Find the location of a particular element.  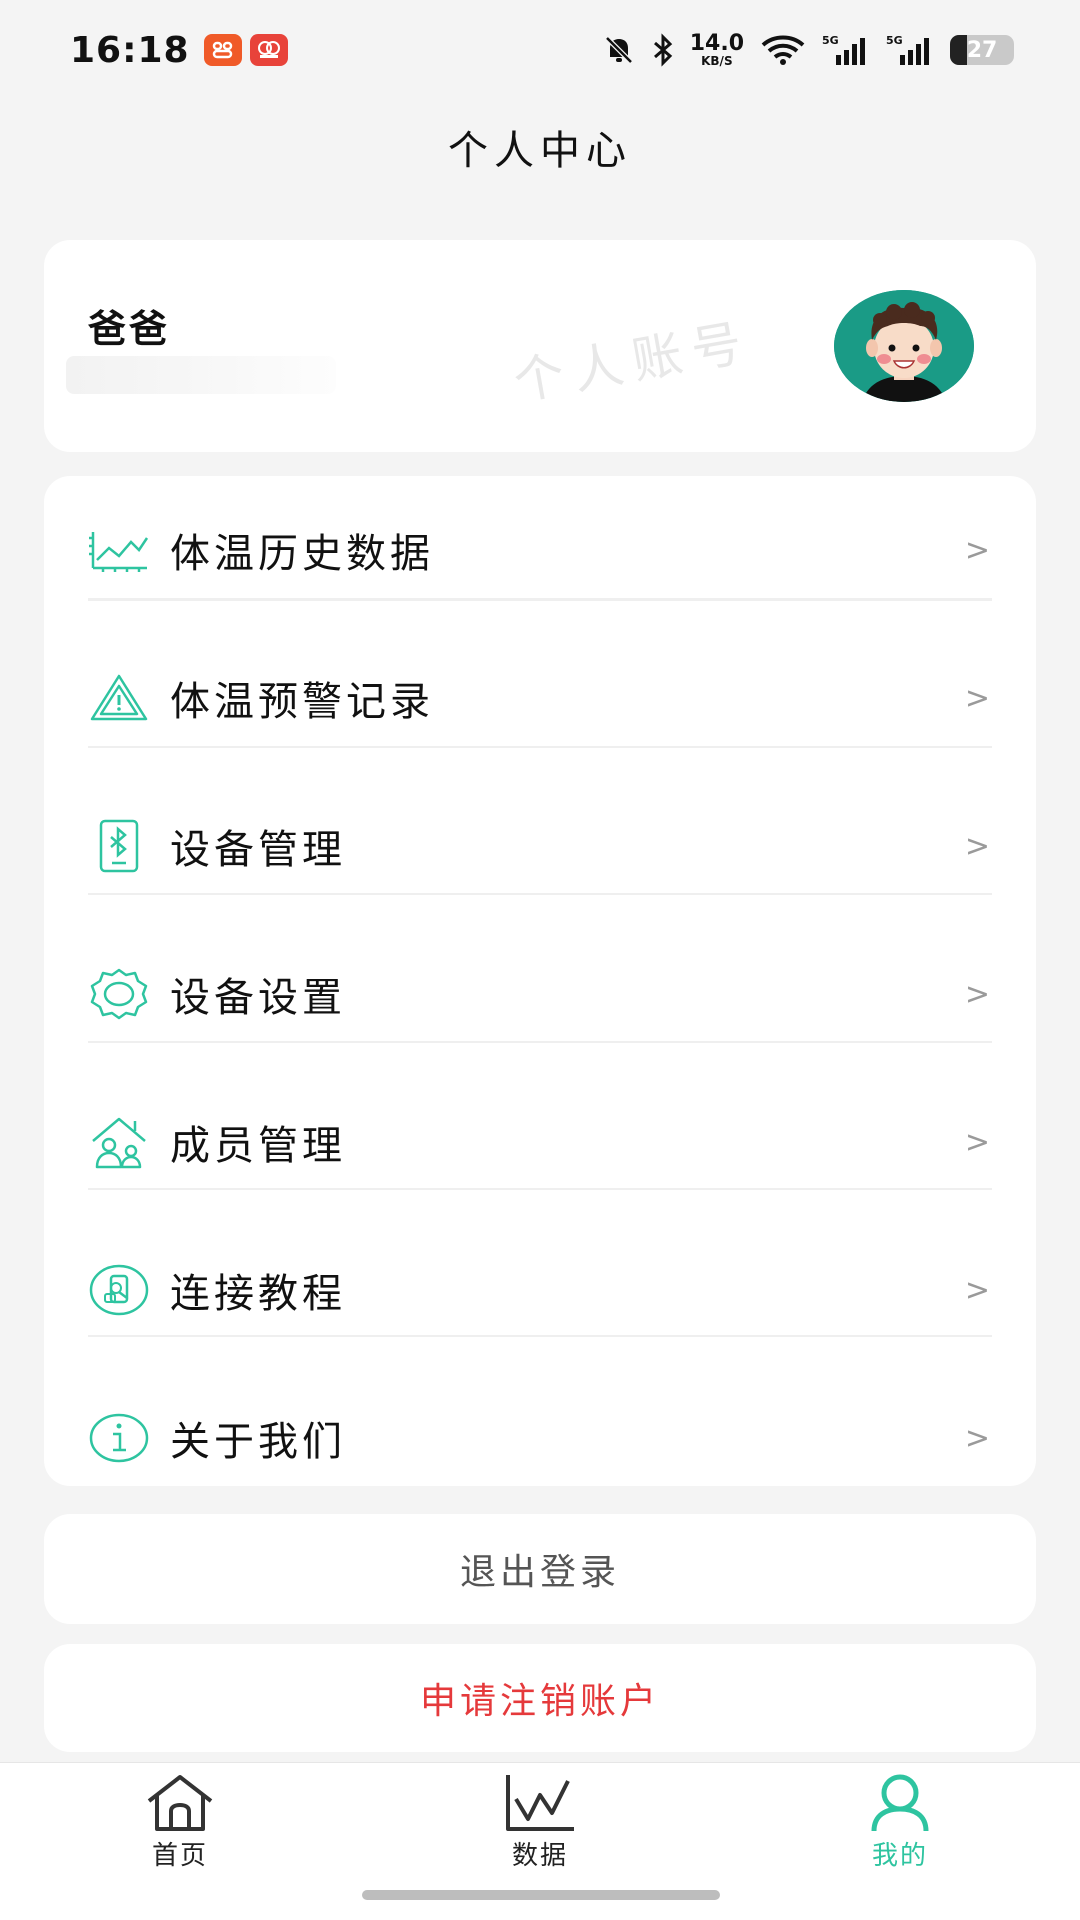

bluetooth-icon is located at coordinates (662, 50).